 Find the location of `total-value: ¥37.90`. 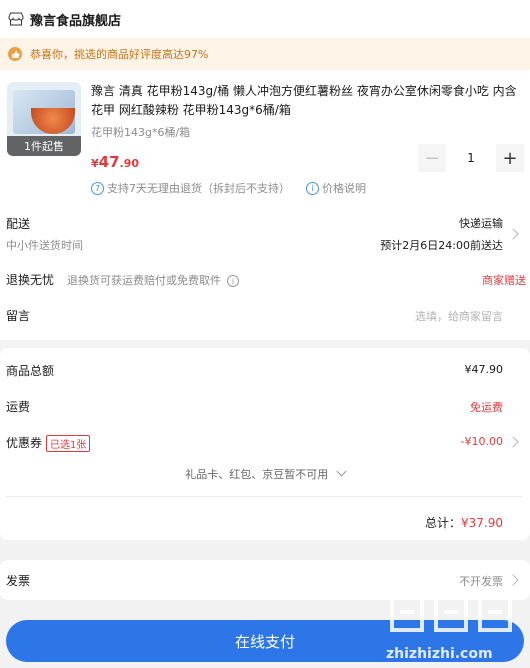

total-value: ¥37.90 is located at coordinates (482, 523).